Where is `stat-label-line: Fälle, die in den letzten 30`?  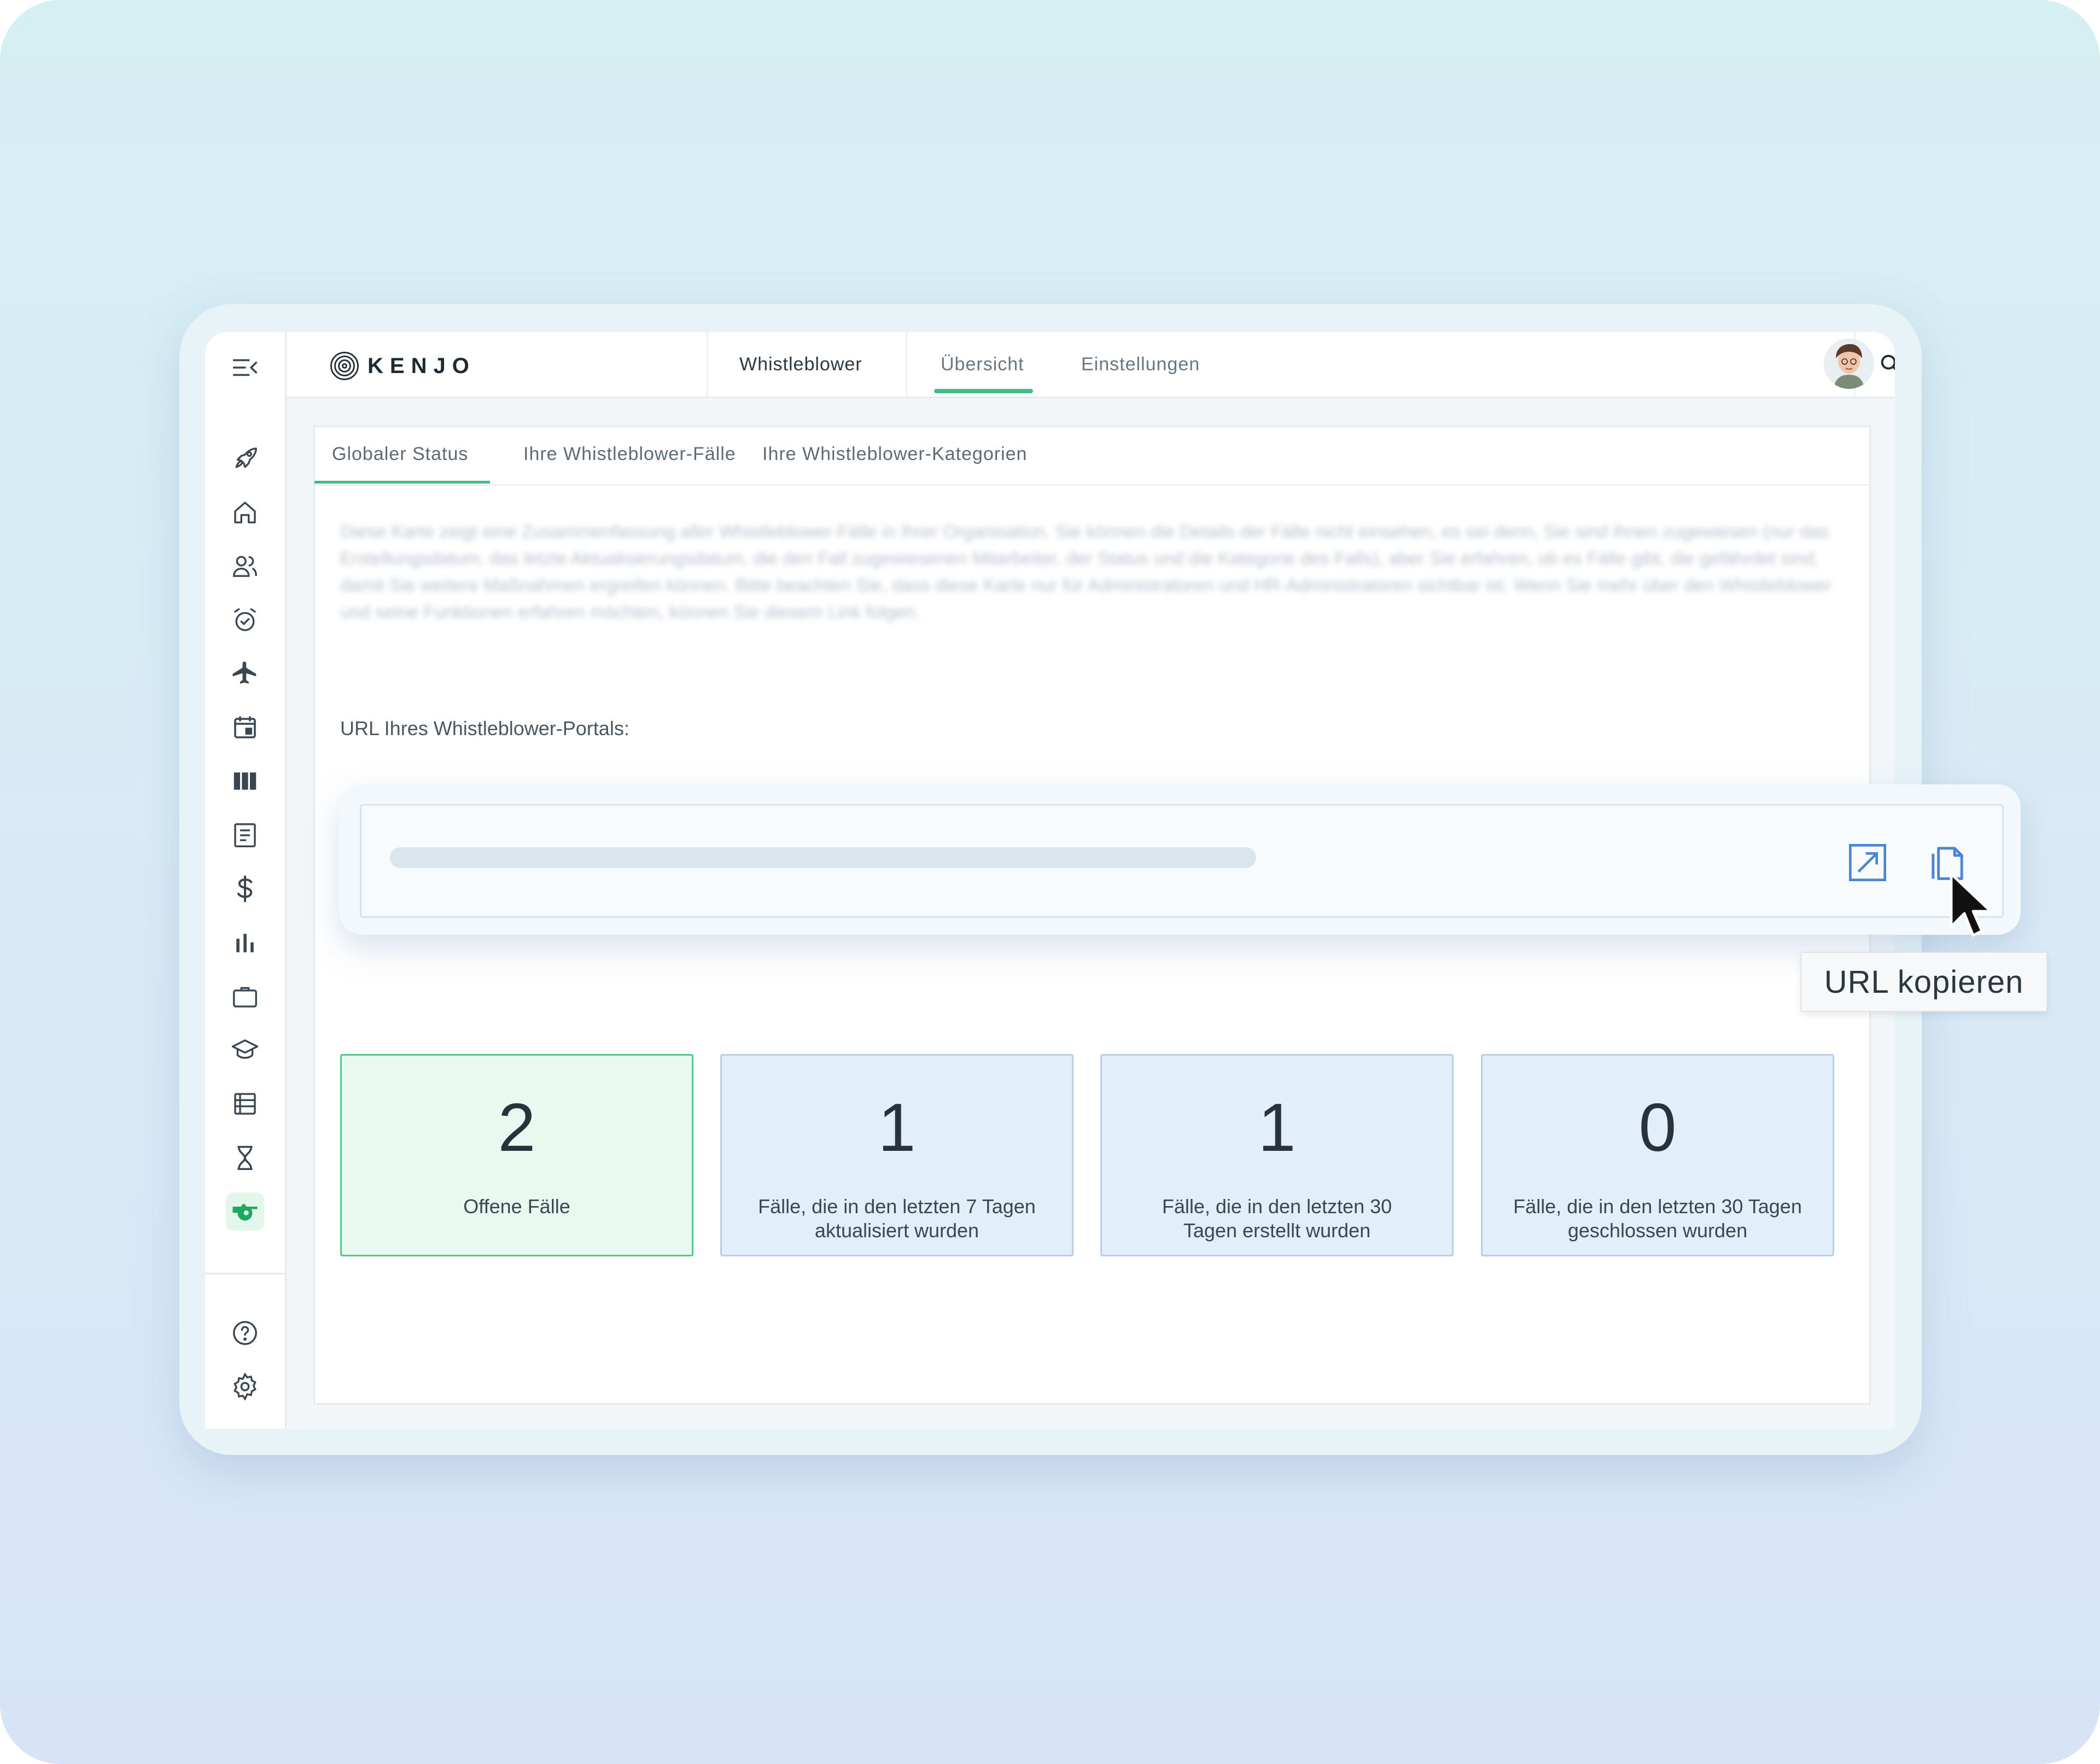
stat-label-line: Fälle, die in den letzten 30 is located at coordinates (1277, 1206).